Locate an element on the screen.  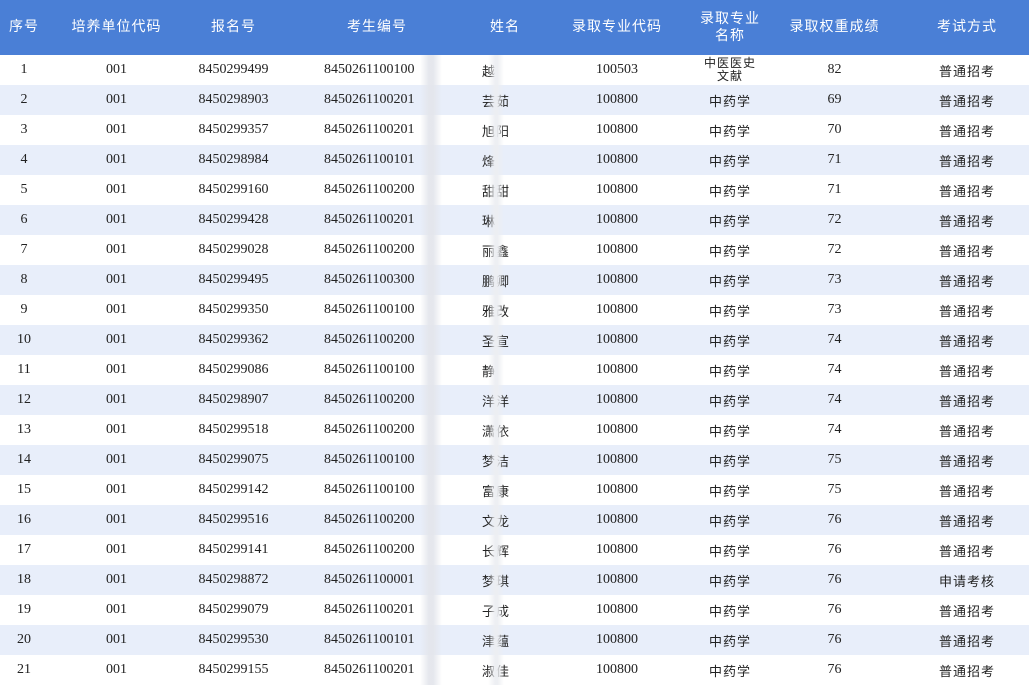
cell-index: 5 is located at coordinates (24, 190).